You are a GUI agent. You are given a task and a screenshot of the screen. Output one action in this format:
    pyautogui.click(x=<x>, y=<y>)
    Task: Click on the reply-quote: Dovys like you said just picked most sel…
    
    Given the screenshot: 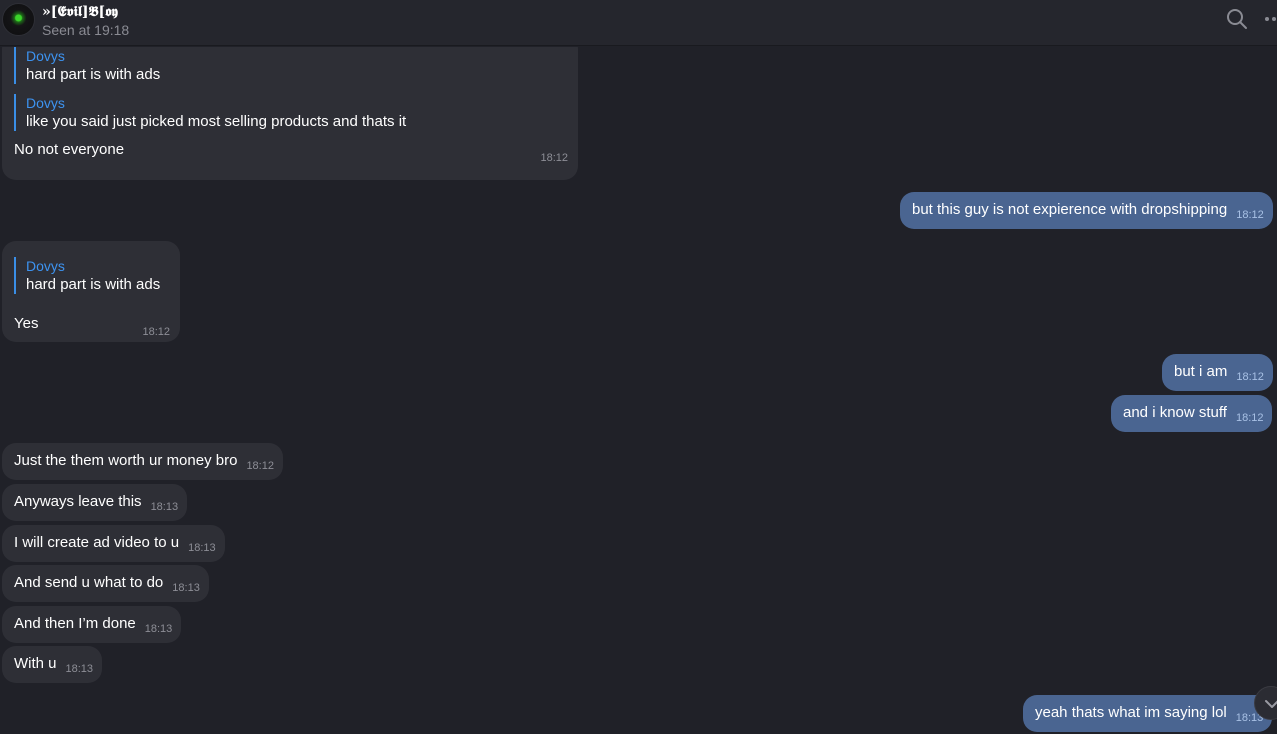 What is the action you would take?
    pyautogui.click(x=291, y=112)
    